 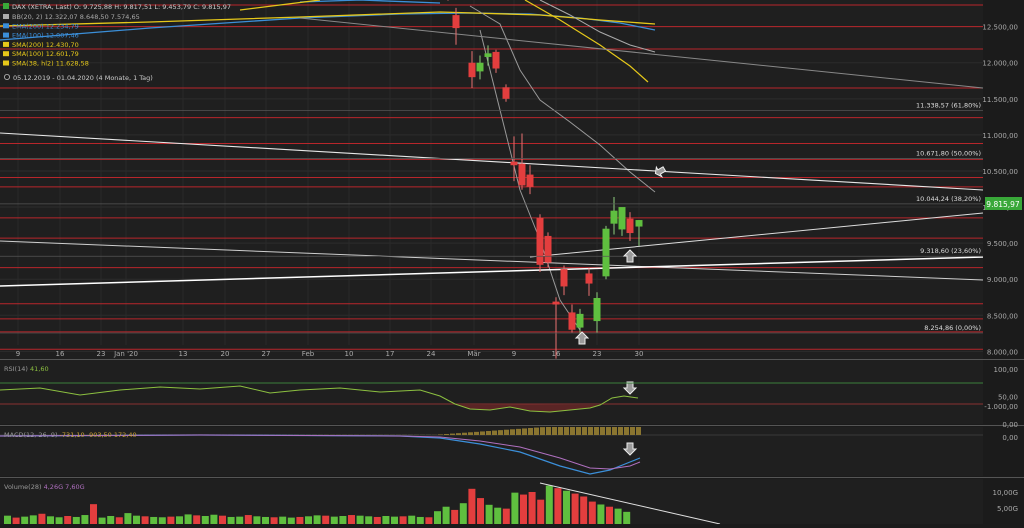 What do you see at coordinates (31, 435) in the screenshot?
I see `macd-label: MACD(12, 26, 9)` at bounding box center [31, 435].